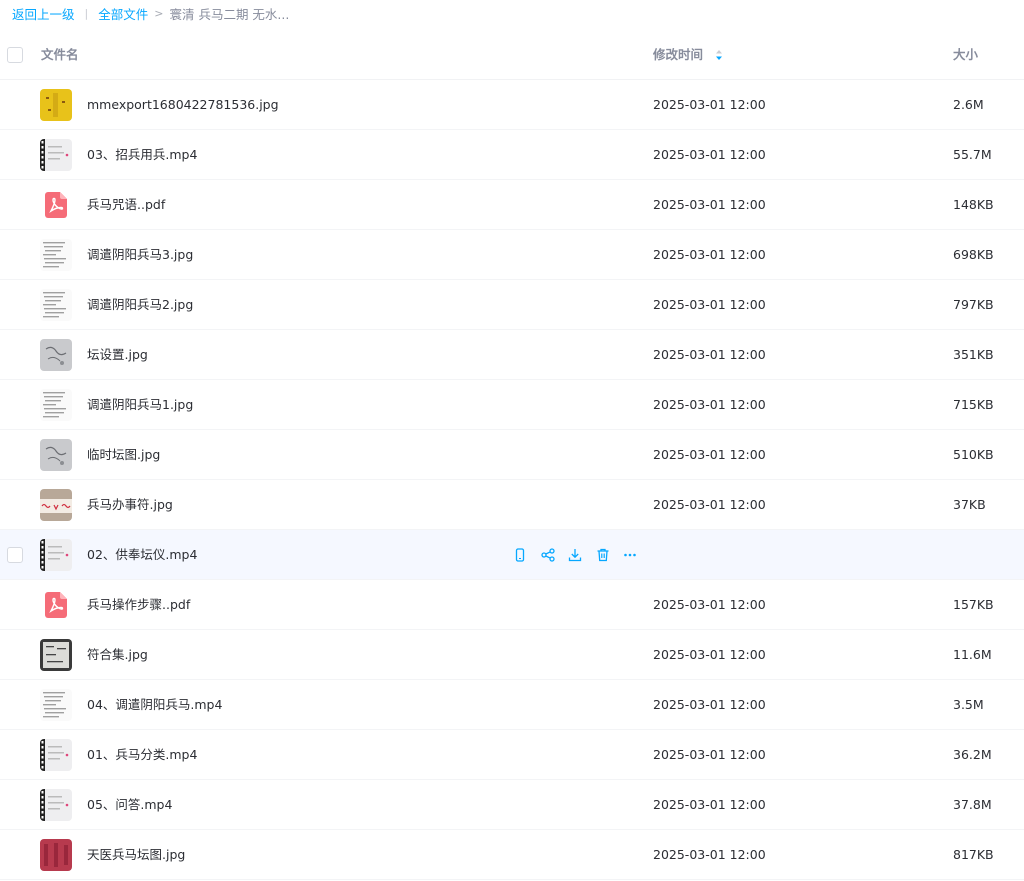 Image resolution: width=1024 pixels, height=881 pixels. What do you see at coordinates (512, 355) in the screenshot?
I see `file-row: 坛设置.jpg 2025-03-01 12:00 351KB` at bounding box center [512, 355].